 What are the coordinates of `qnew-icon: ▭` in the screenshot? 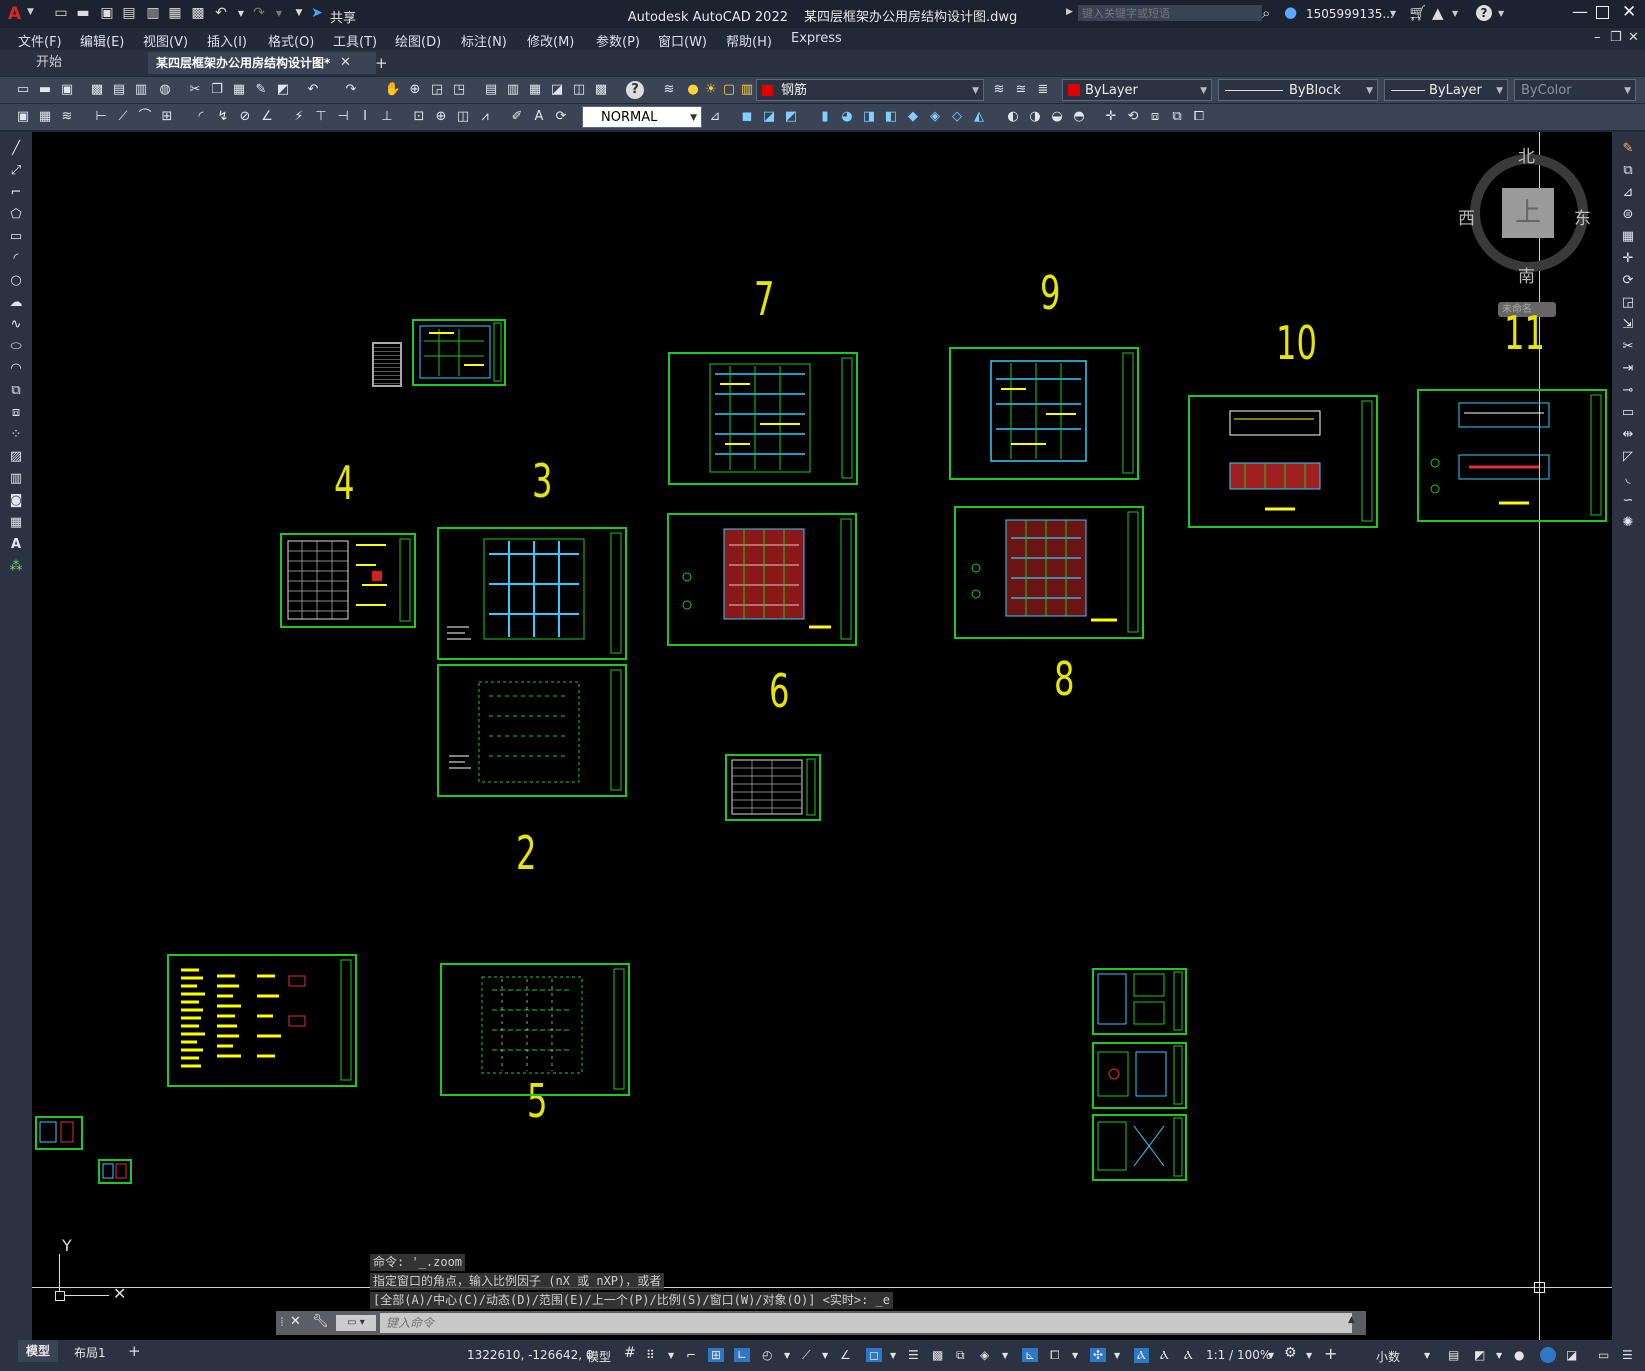 It's located at (23, 90).